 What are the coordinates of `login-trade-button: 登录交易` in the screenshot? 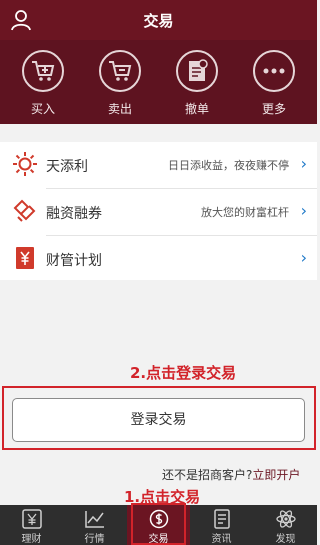 It's located at (158, 420).